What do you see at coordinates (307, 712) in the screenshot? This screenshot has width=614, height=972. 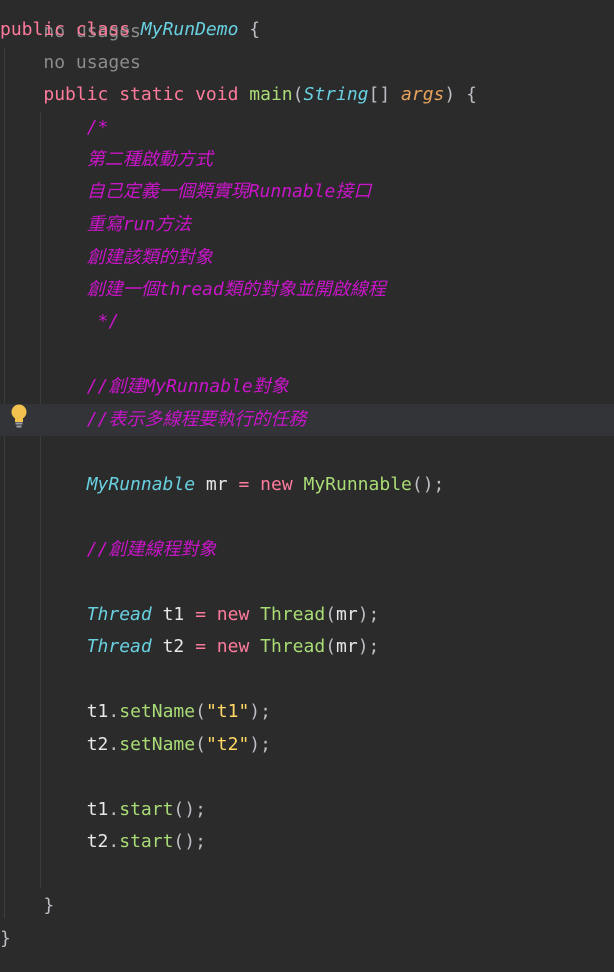 I see `line-setname-t1: t1.setName("t1");` at bounding box center [307, 712].